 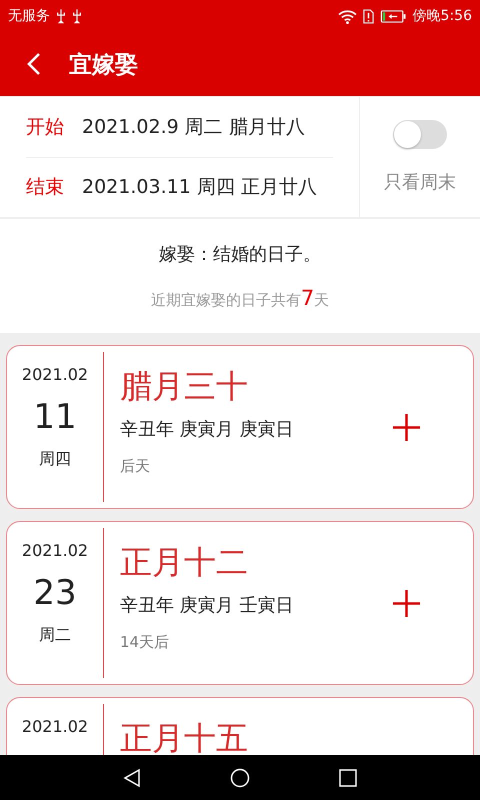 What do you see at coordinates (256, 466) in the screenshot?
I see `relative-day: 后天` at bounding box center [256, 466].